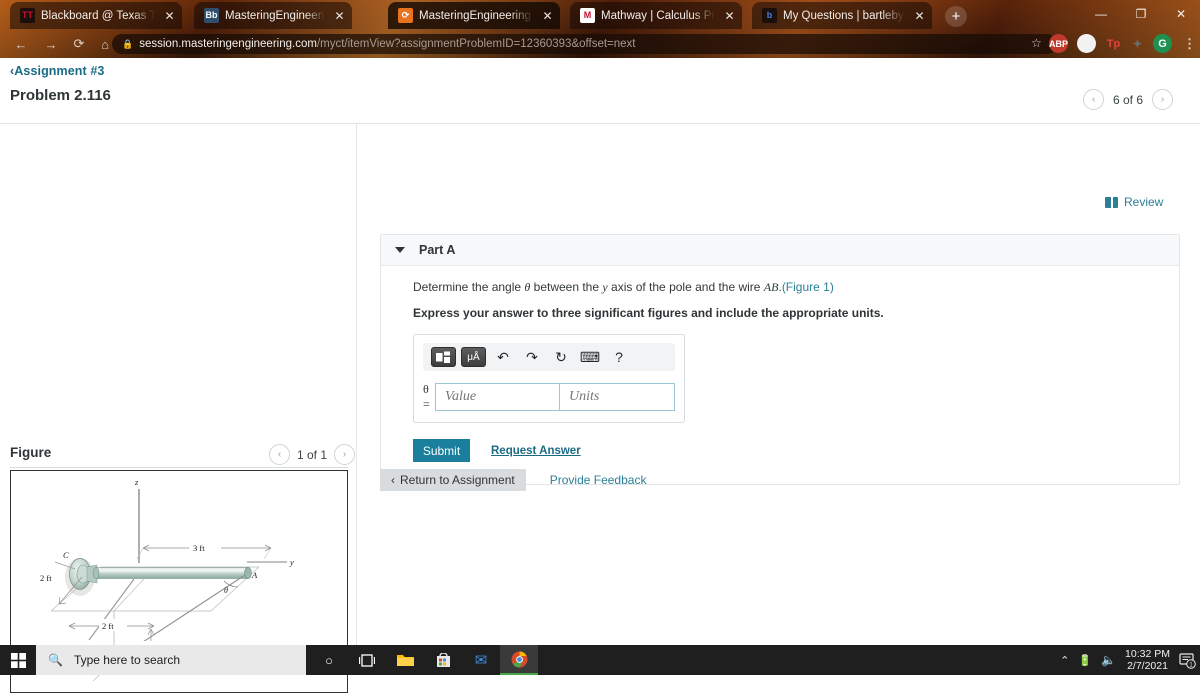 The height and width of the screenshot is (693, 1200). I want to click on tray-chevron-icon: ⌃, so click(1064, 660).